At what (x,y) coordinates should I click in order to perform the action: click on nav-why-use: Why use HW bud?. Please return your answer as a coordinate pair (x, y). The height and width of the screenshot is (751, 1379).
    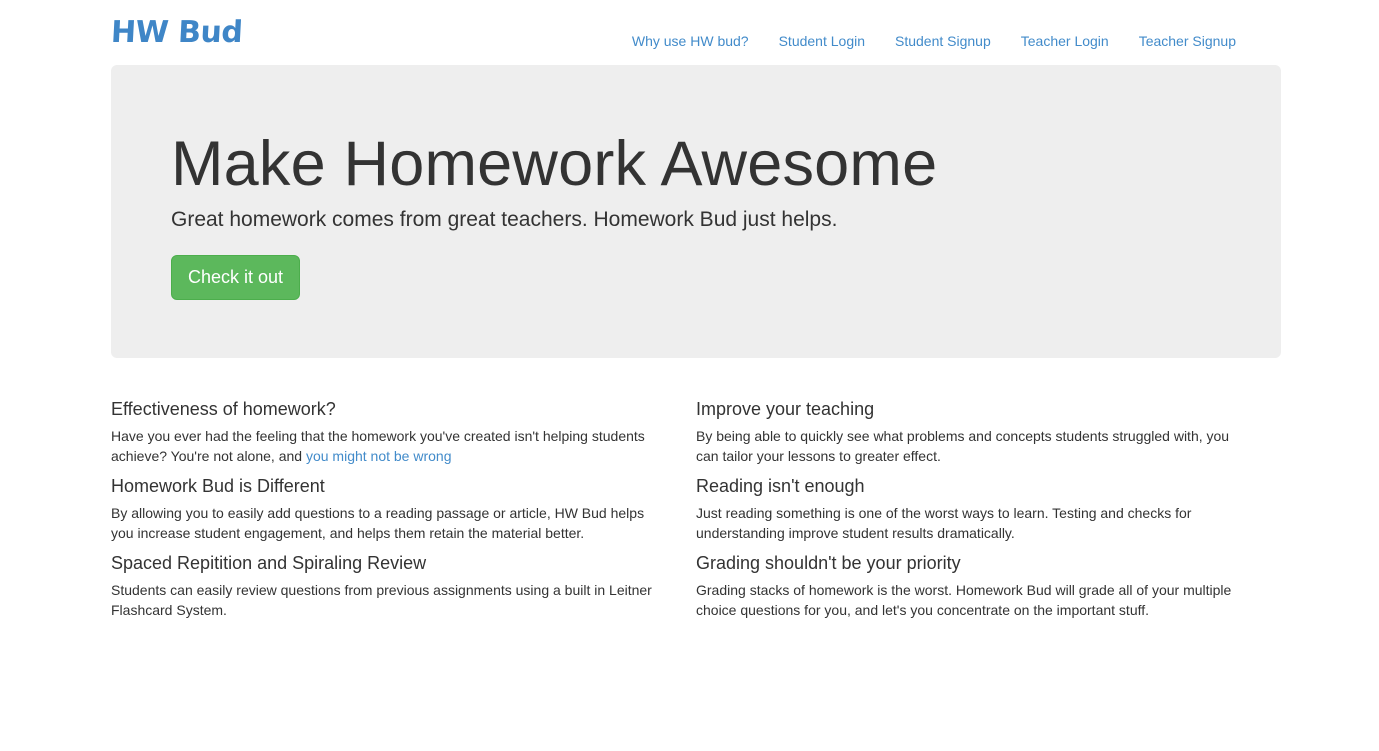
    Looking at the image, I should click on (690, 41).